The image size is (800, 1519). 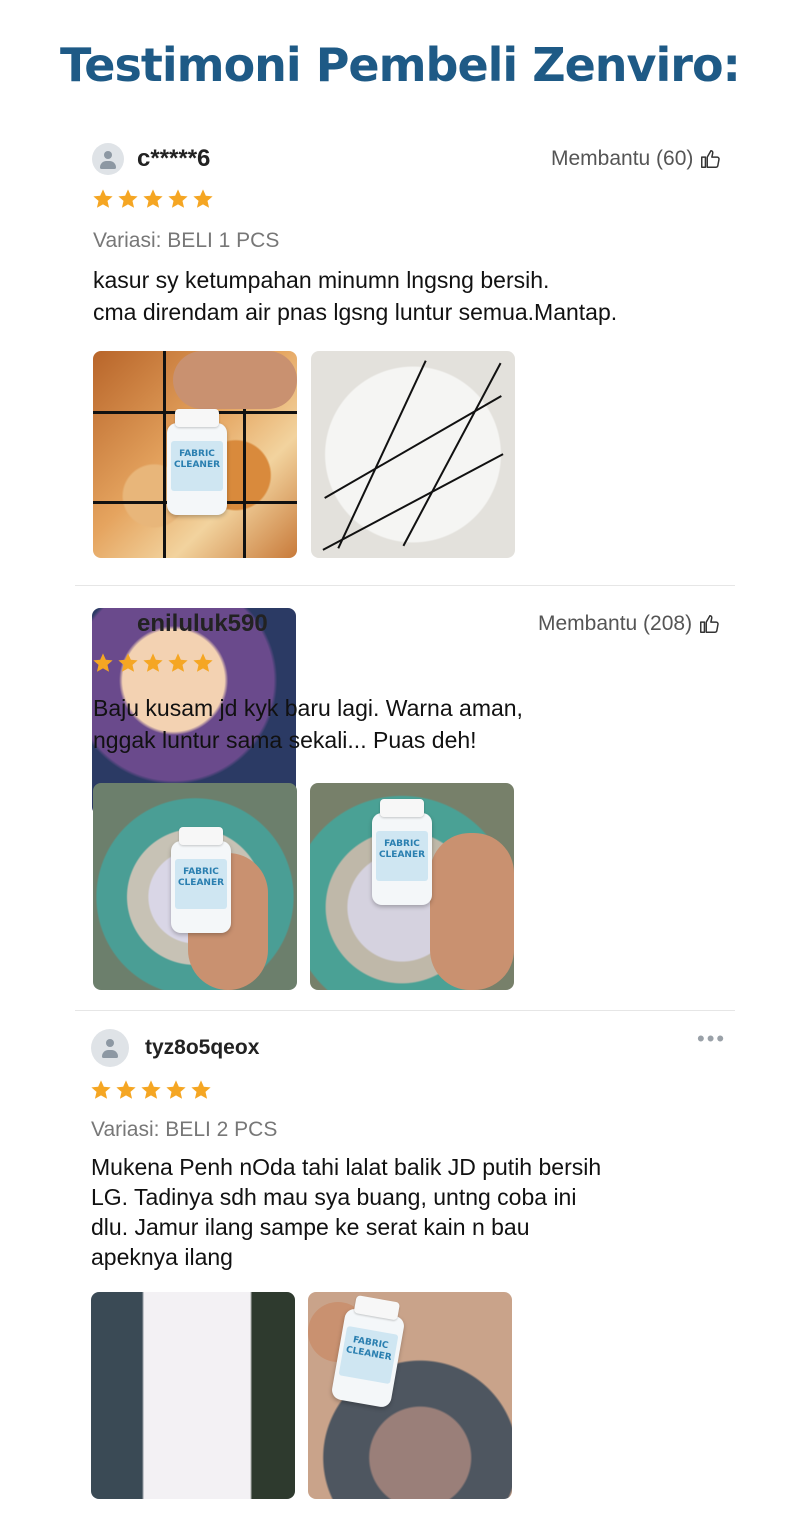 I want to click on helpful-button: Membantu (60), so click(x=636, y=159).